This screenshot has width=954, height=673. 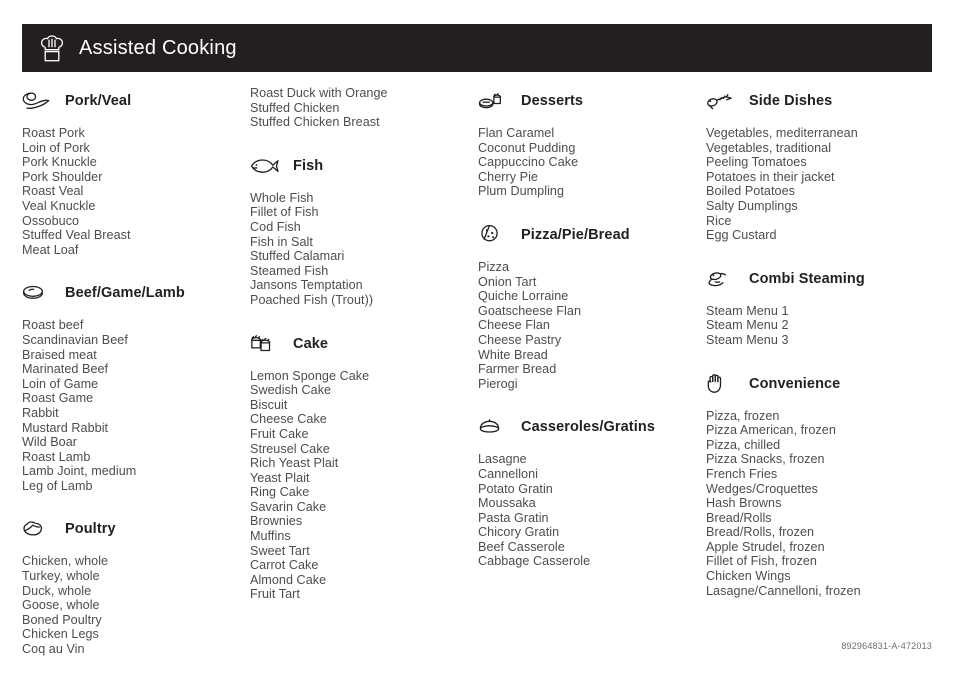 What do you see at coordinates (741, 235) in the screenshot?
I see `list-item: Egg Custard` at bounding box center [741, 235].